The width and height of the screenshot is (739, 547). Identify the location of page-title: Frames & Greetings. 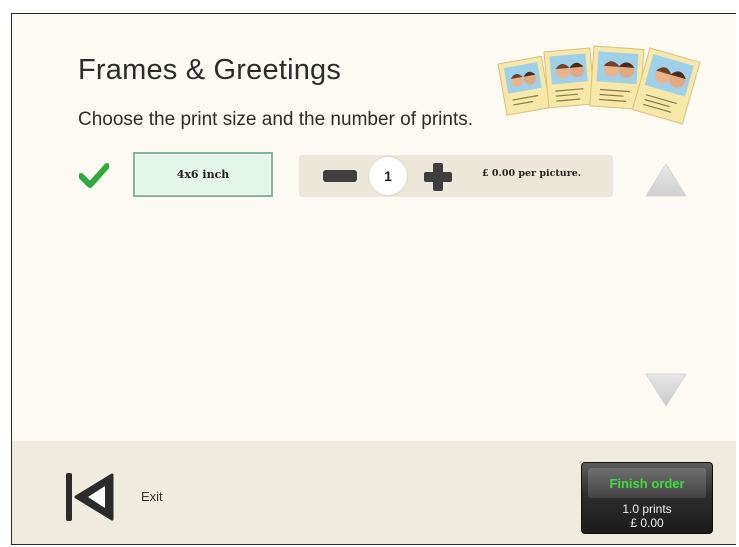
(210, 70).